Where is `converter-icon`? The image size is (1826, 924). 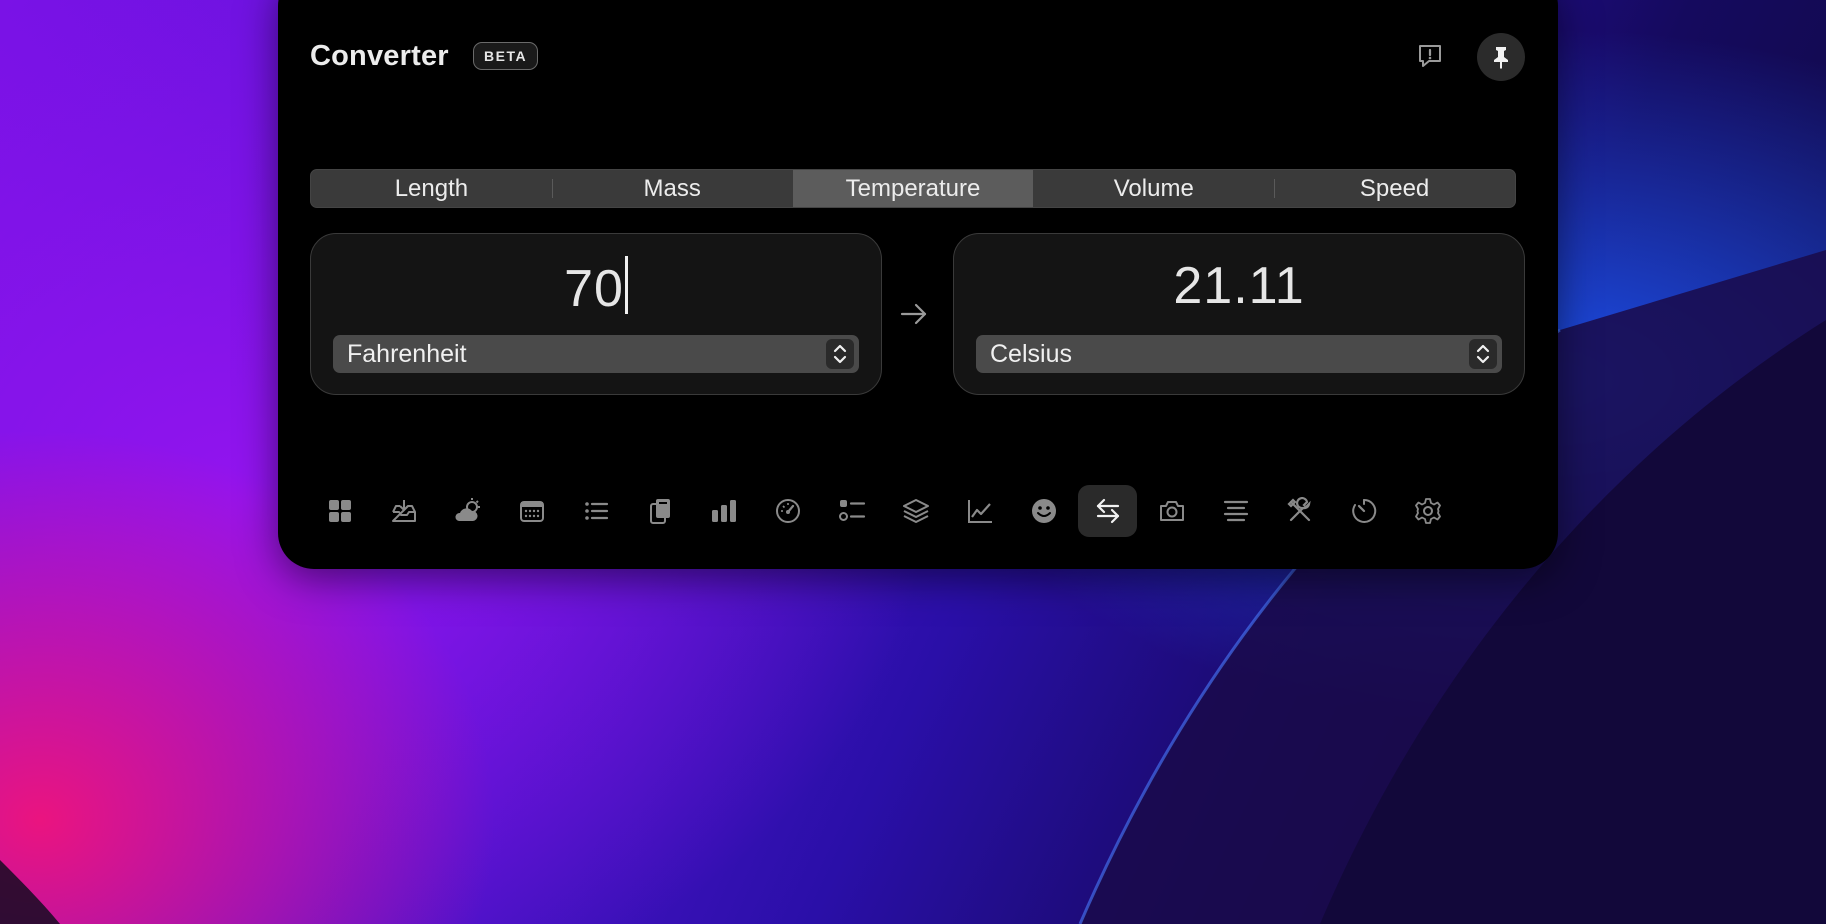
converter-icon is located at coordinates (1107, 511).